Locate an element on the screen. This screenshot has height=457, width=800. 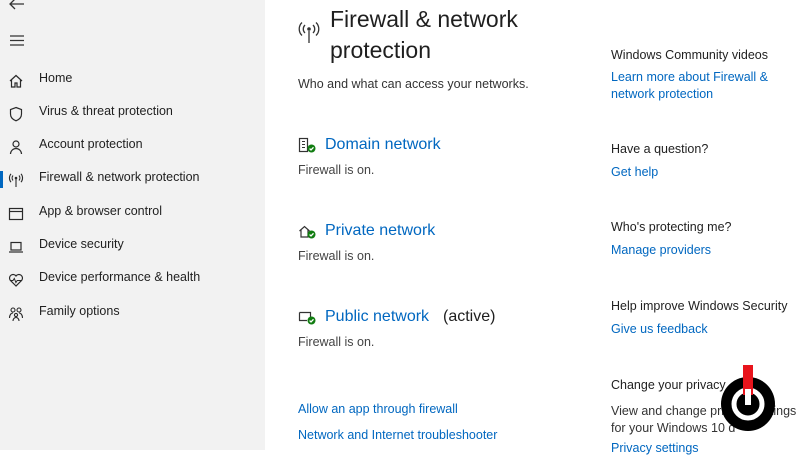
active-indicator is located at coordinates (1, 179).